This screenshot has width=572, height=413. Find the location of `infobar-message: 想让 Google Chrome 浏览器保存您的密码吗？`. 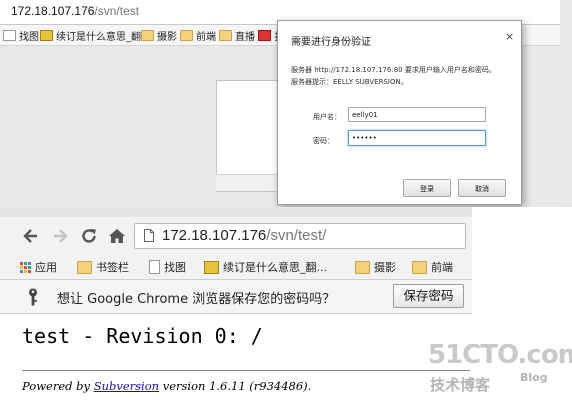

infobar-message: 想让 Google Chrome 浏览器保存您的密码吗？ is located at coordinates (196, 299).